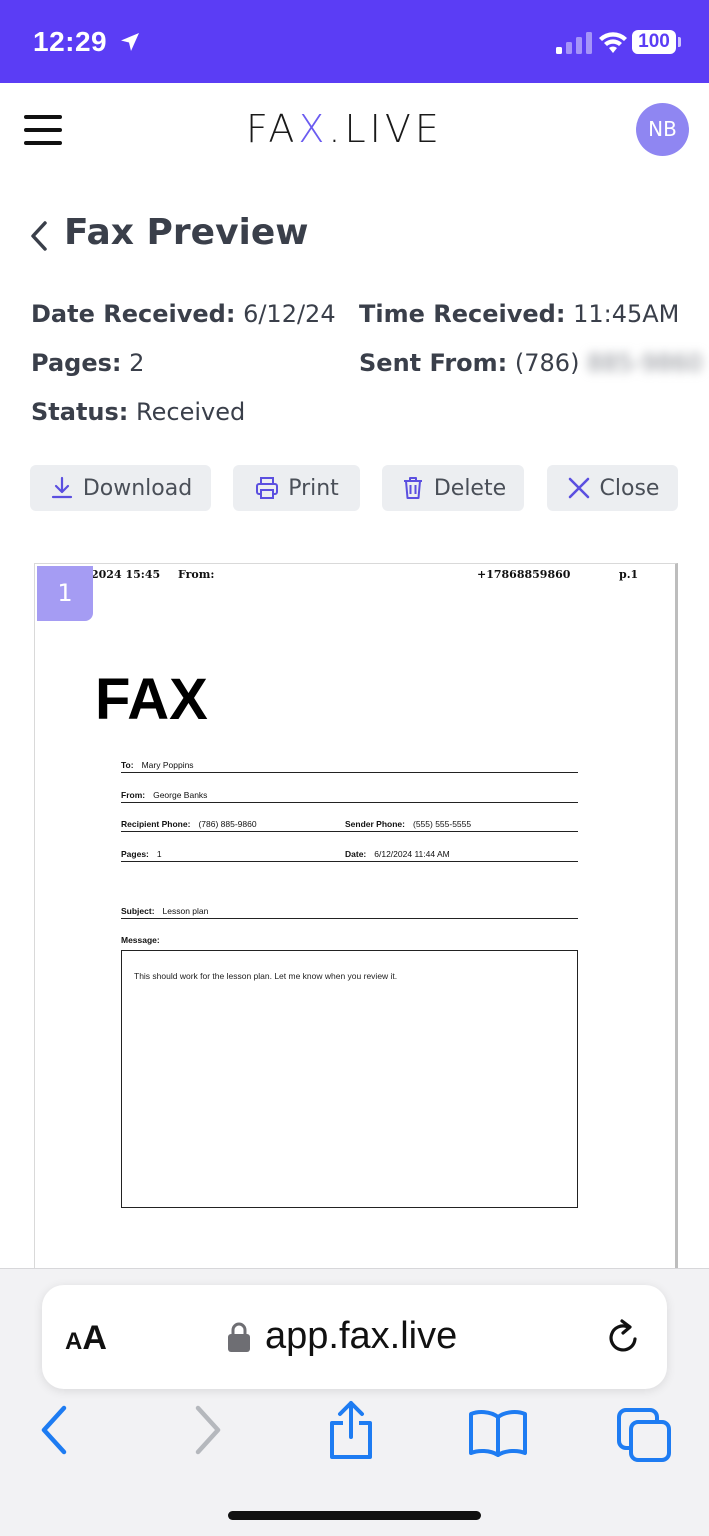 The height and width of the screenshot is (1536, 709). Describe the element at coordinates (135, 854) in the screenshot. I see `fax-pages-label: Pages:` at that location.